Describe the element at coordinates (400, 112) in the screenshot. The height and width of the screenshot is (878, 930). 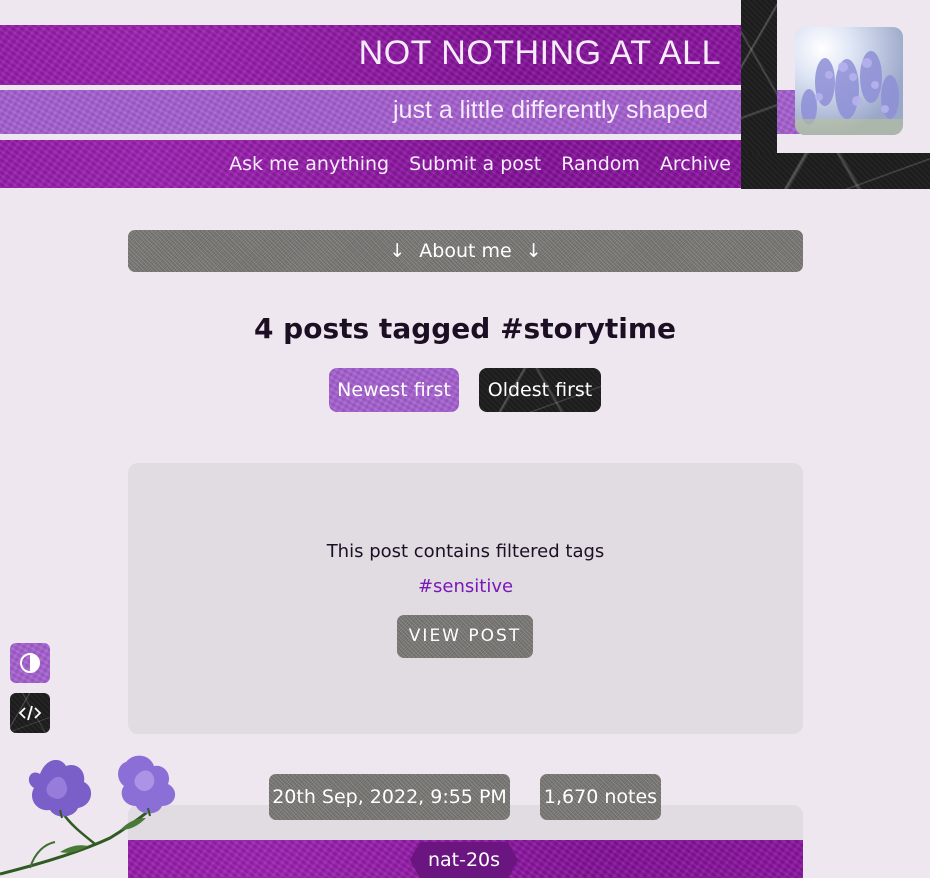
I see `blog-subtitle: just a little differently shaped` at that location.